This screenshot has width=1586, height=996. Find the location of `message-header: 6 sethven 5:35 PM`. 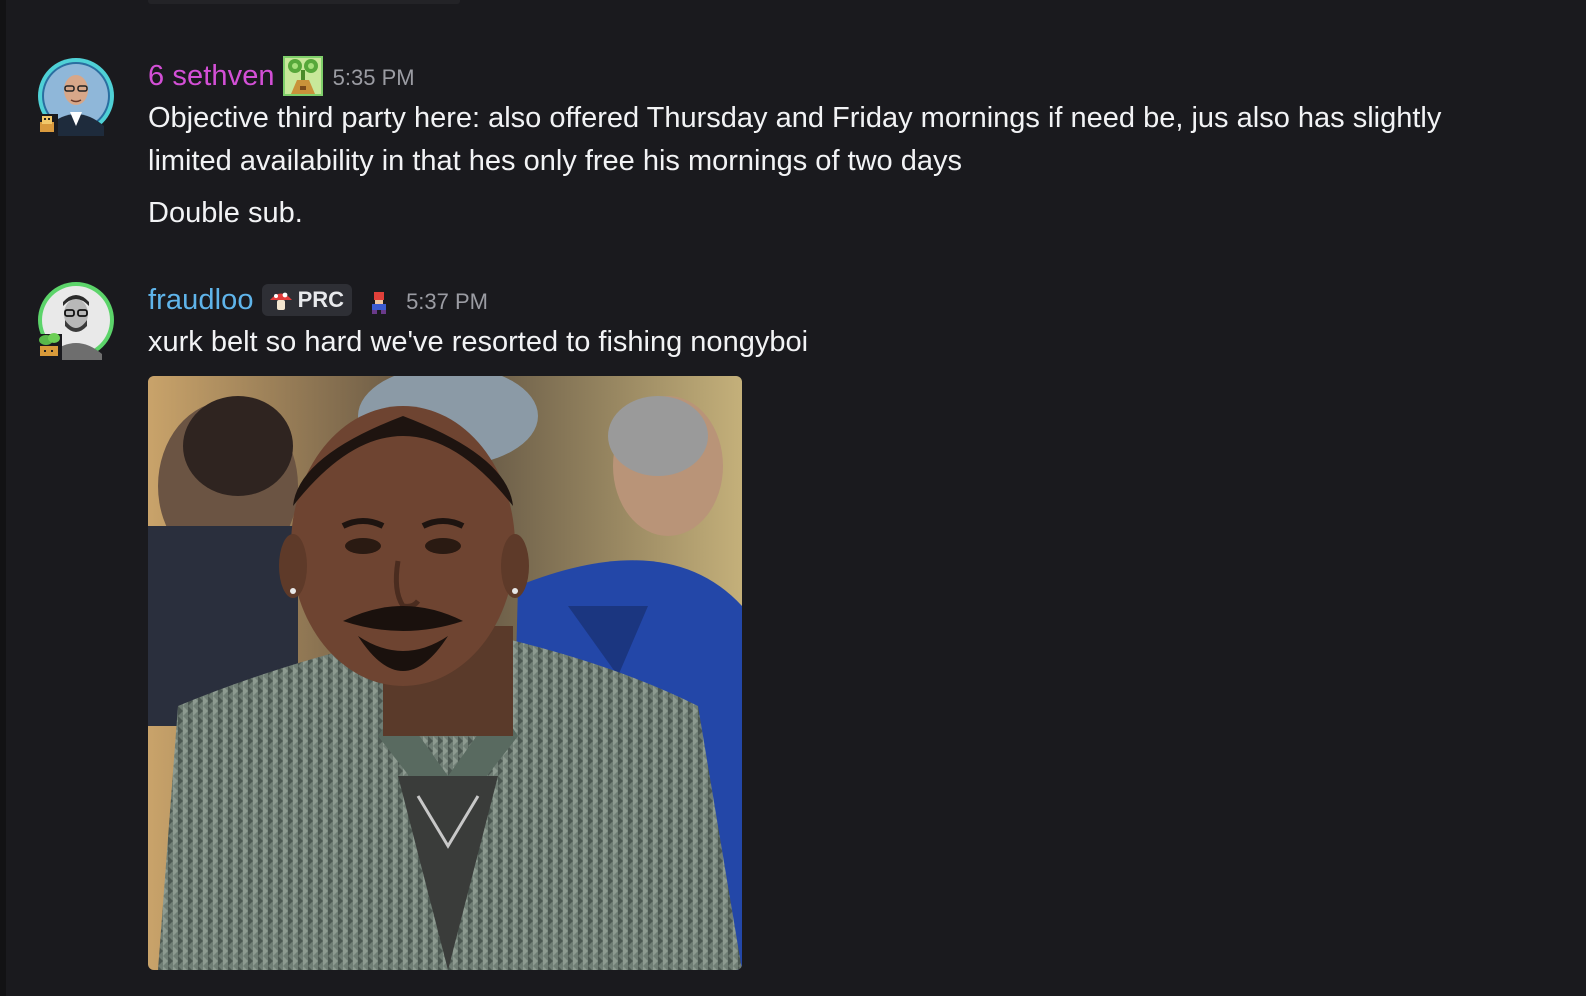

message-header: 6 sethven 5:35 PM is located at coordinates (281, 76).